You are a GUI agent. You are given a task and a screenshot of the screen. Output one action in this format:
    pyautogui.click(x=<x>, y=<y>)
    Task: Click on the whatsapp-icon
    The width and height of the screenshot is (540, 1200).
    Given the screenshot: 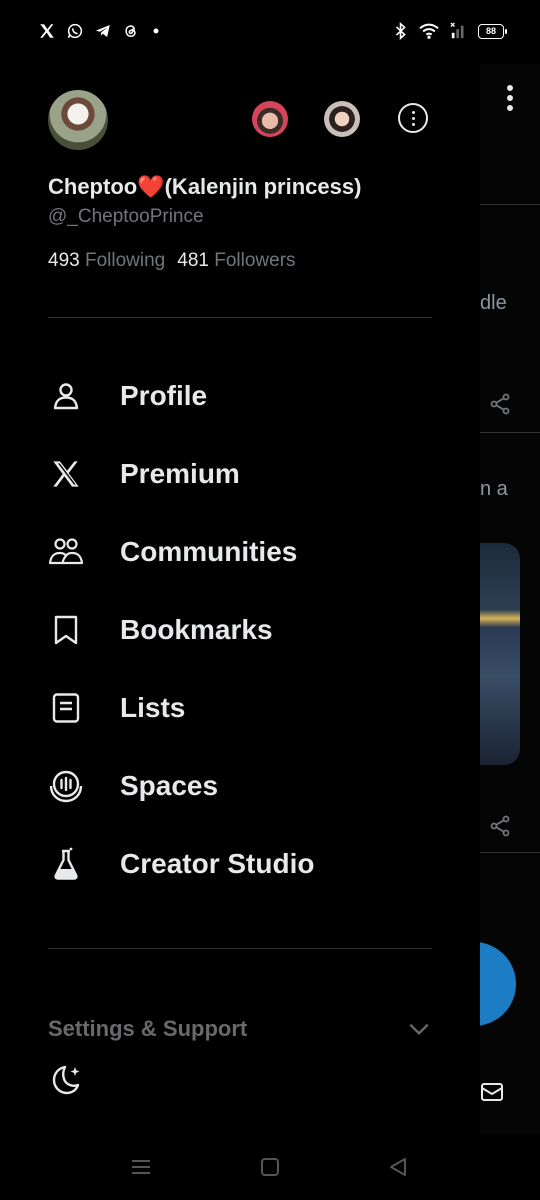 What is the action you would take?
    pyautogui.click(x=75, y=31)
    